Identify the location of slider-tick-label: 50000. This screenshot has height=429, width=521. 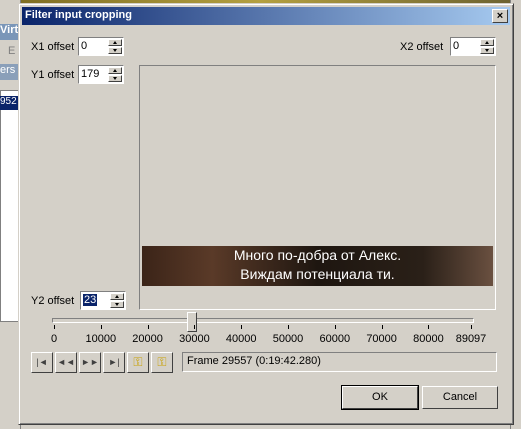
(288, 339).